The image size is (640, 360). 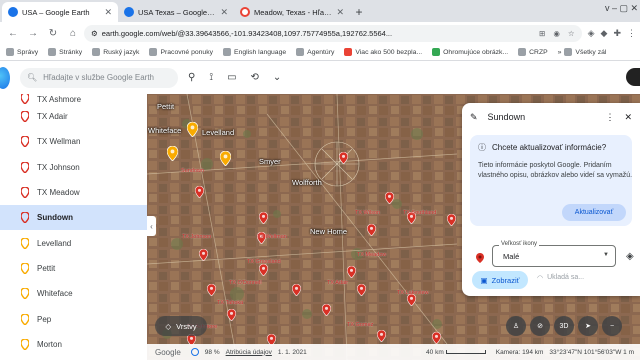 What do you see at coordinates (465, 352) in the screenshot?
I see `scale-bar-line` at bounding box center [465, 352].